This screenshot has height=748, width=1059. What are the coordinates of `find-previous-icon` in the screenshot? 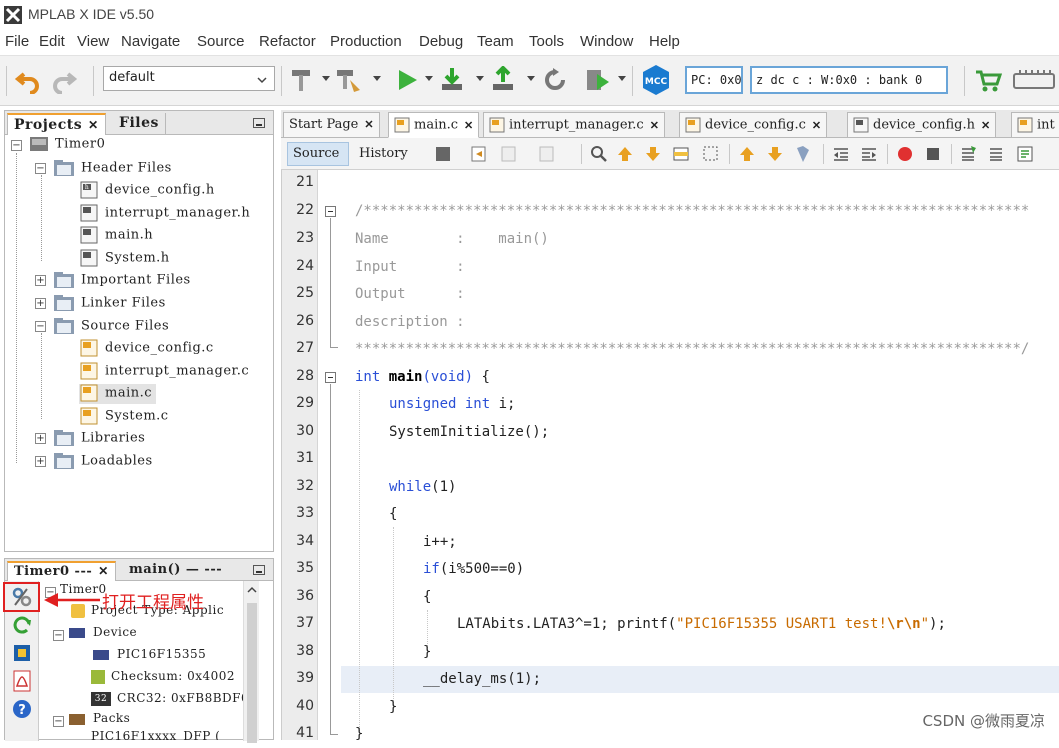 It's located at (625, 154).